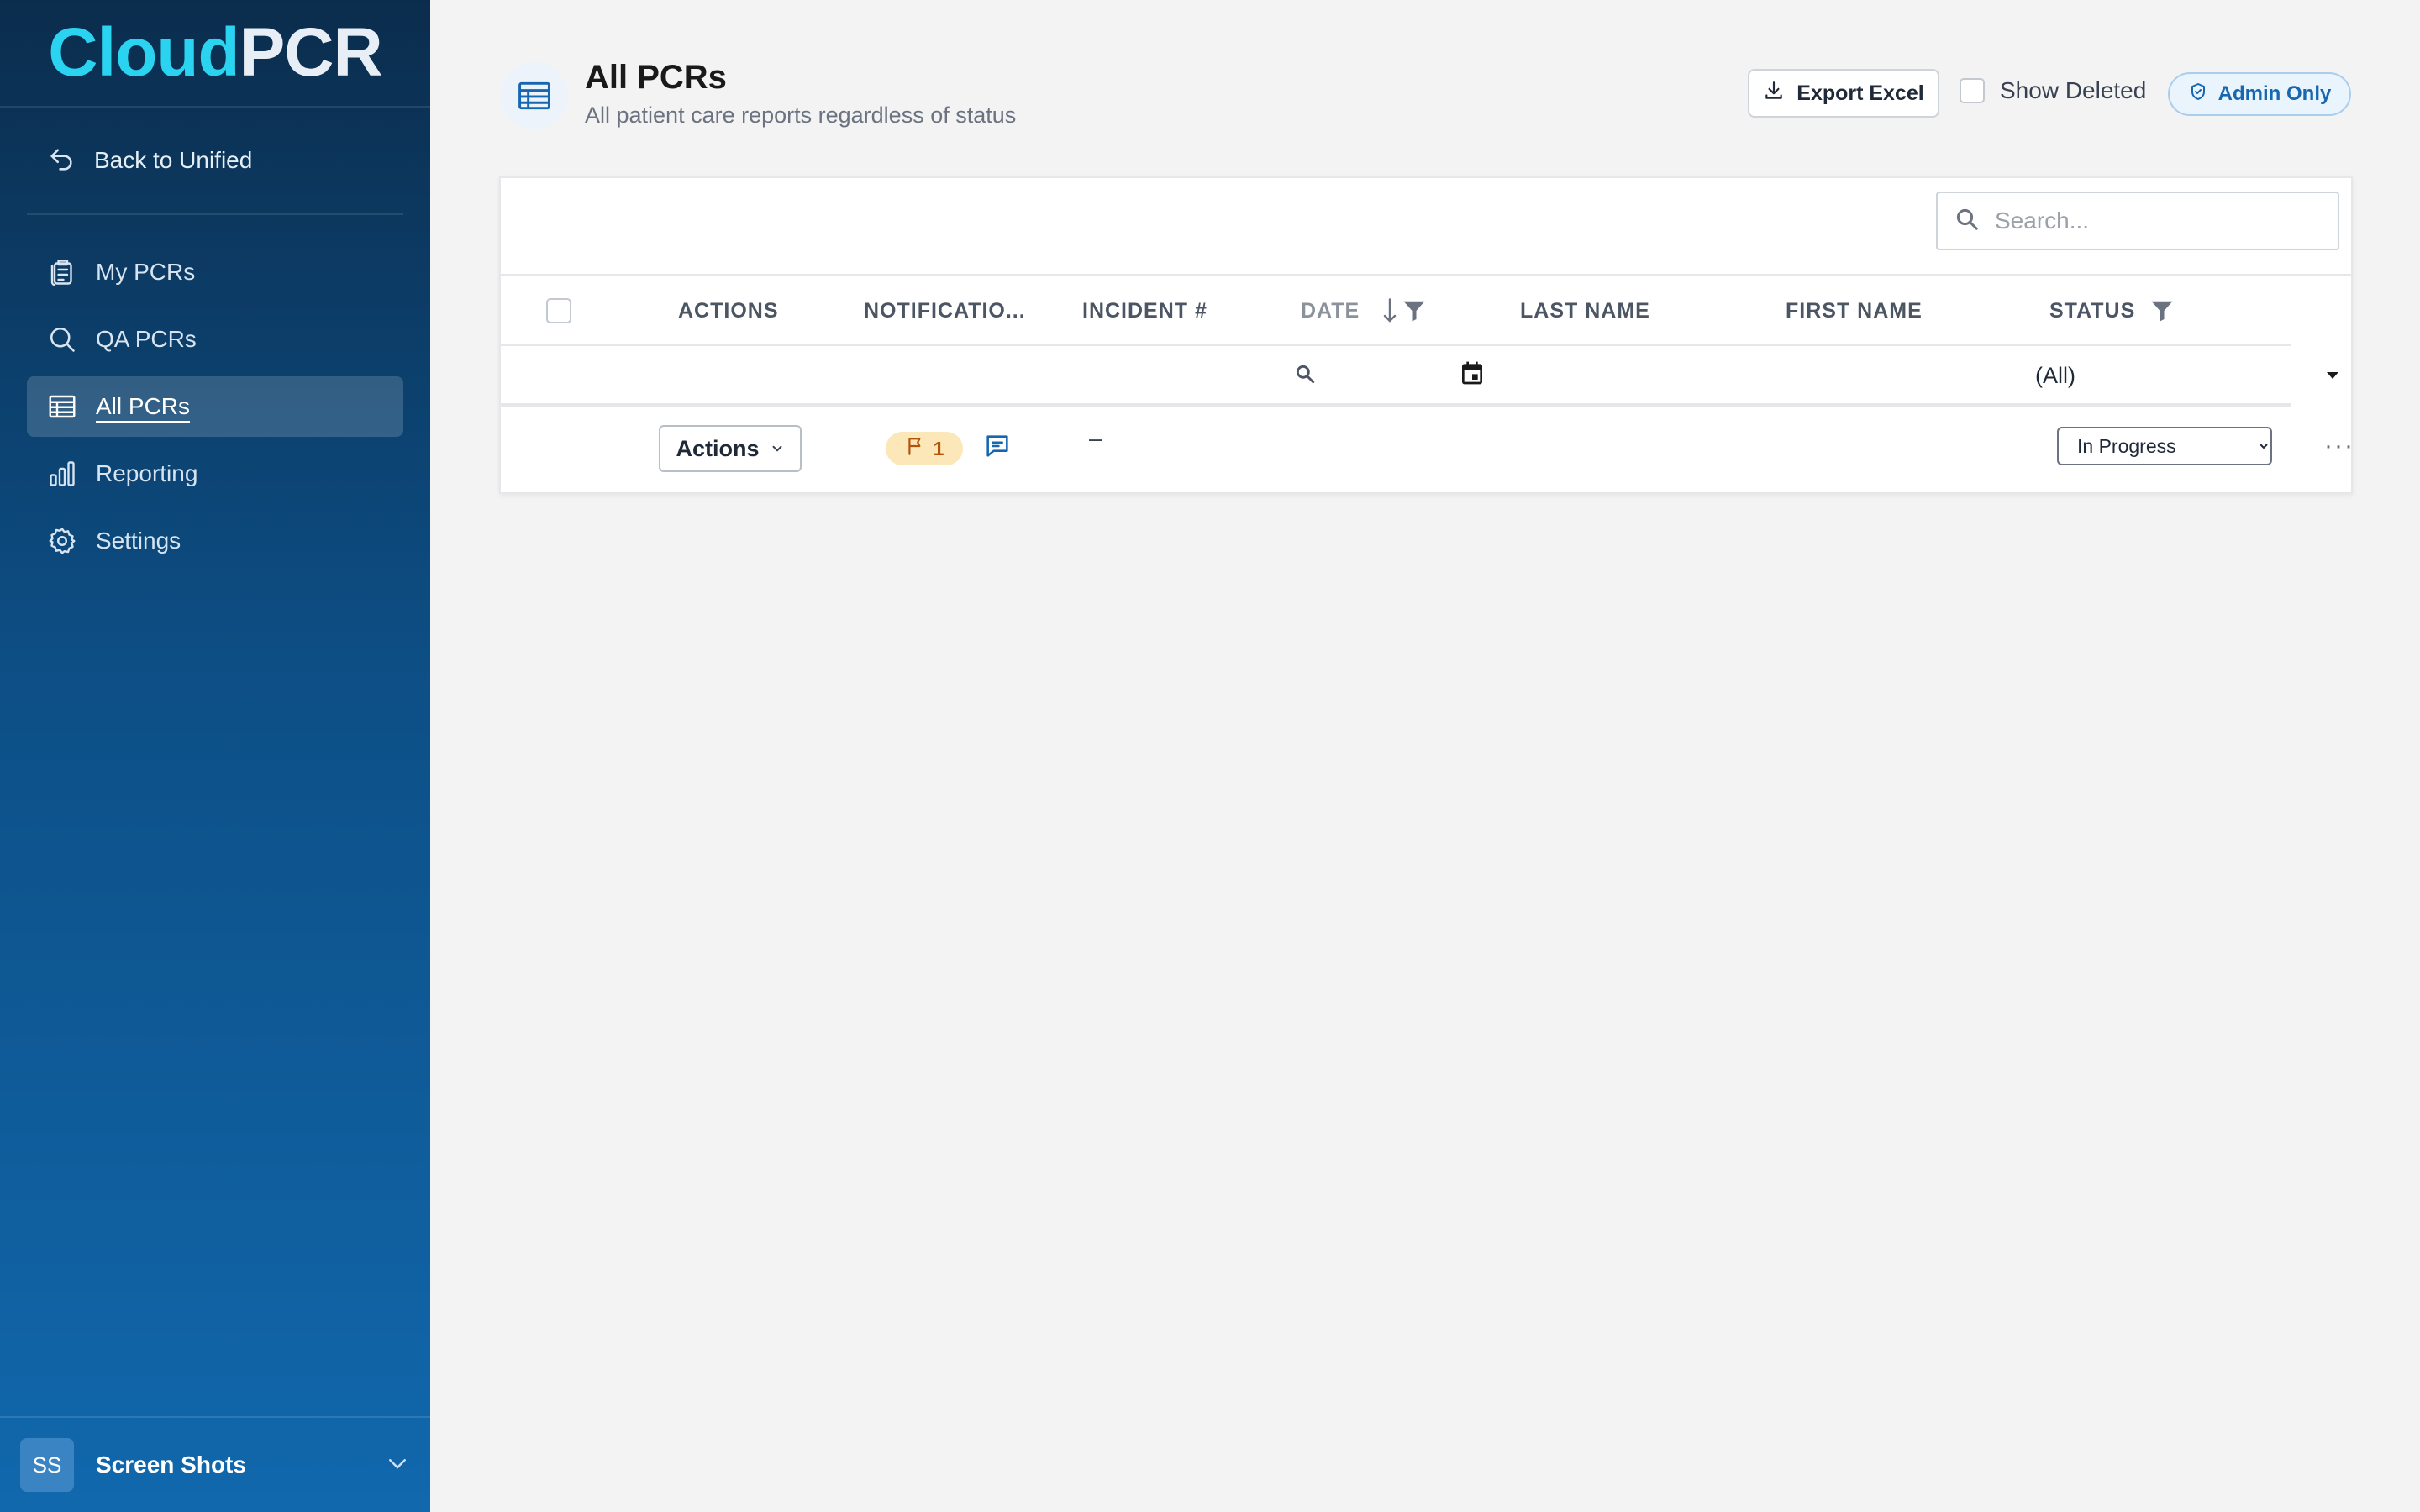 The width and height of the screenshot is (2420, 1512). I want to click on admin-only-badge: Admin Only, so click(2260, 94).